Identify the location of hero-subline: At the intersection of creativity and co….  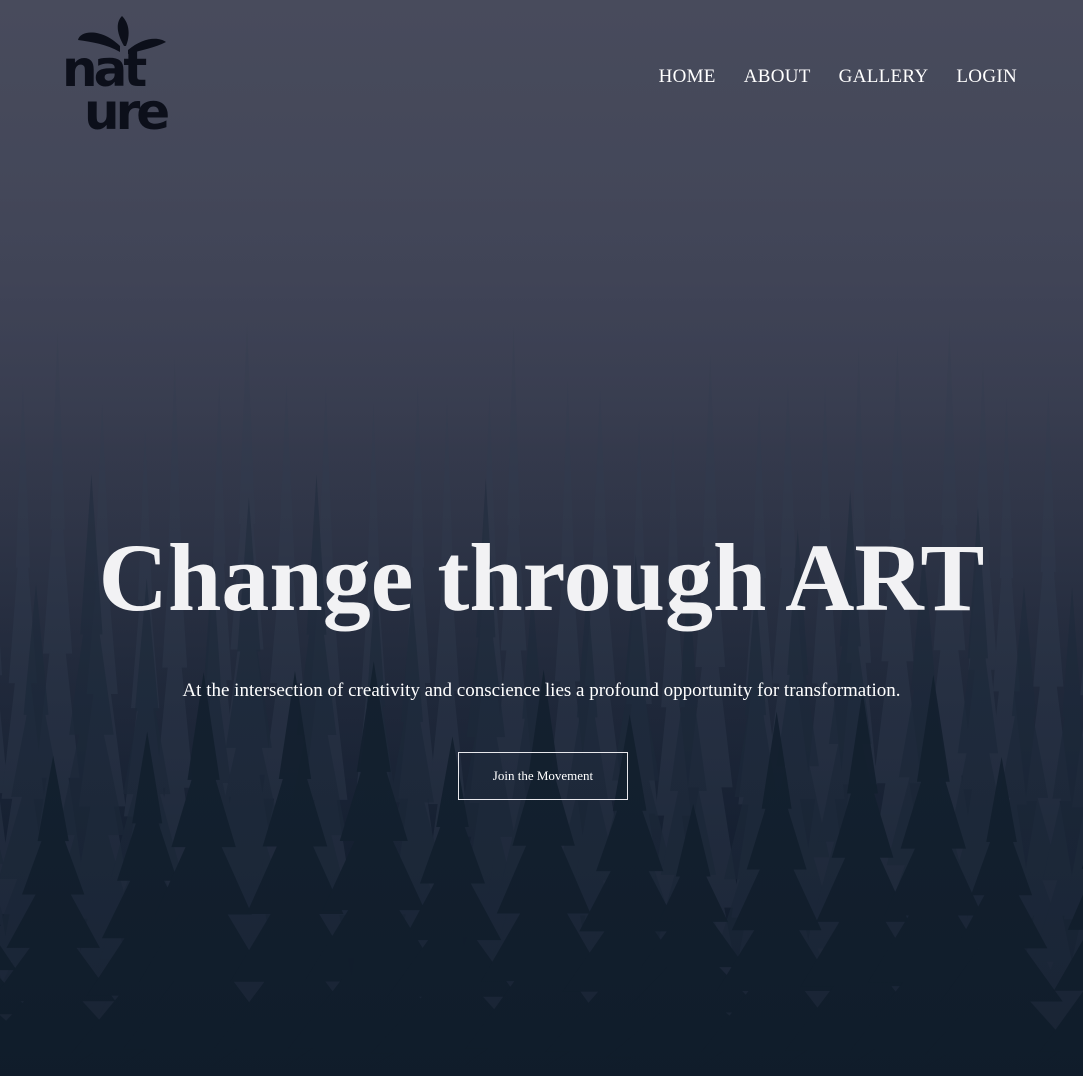
(541, 690).